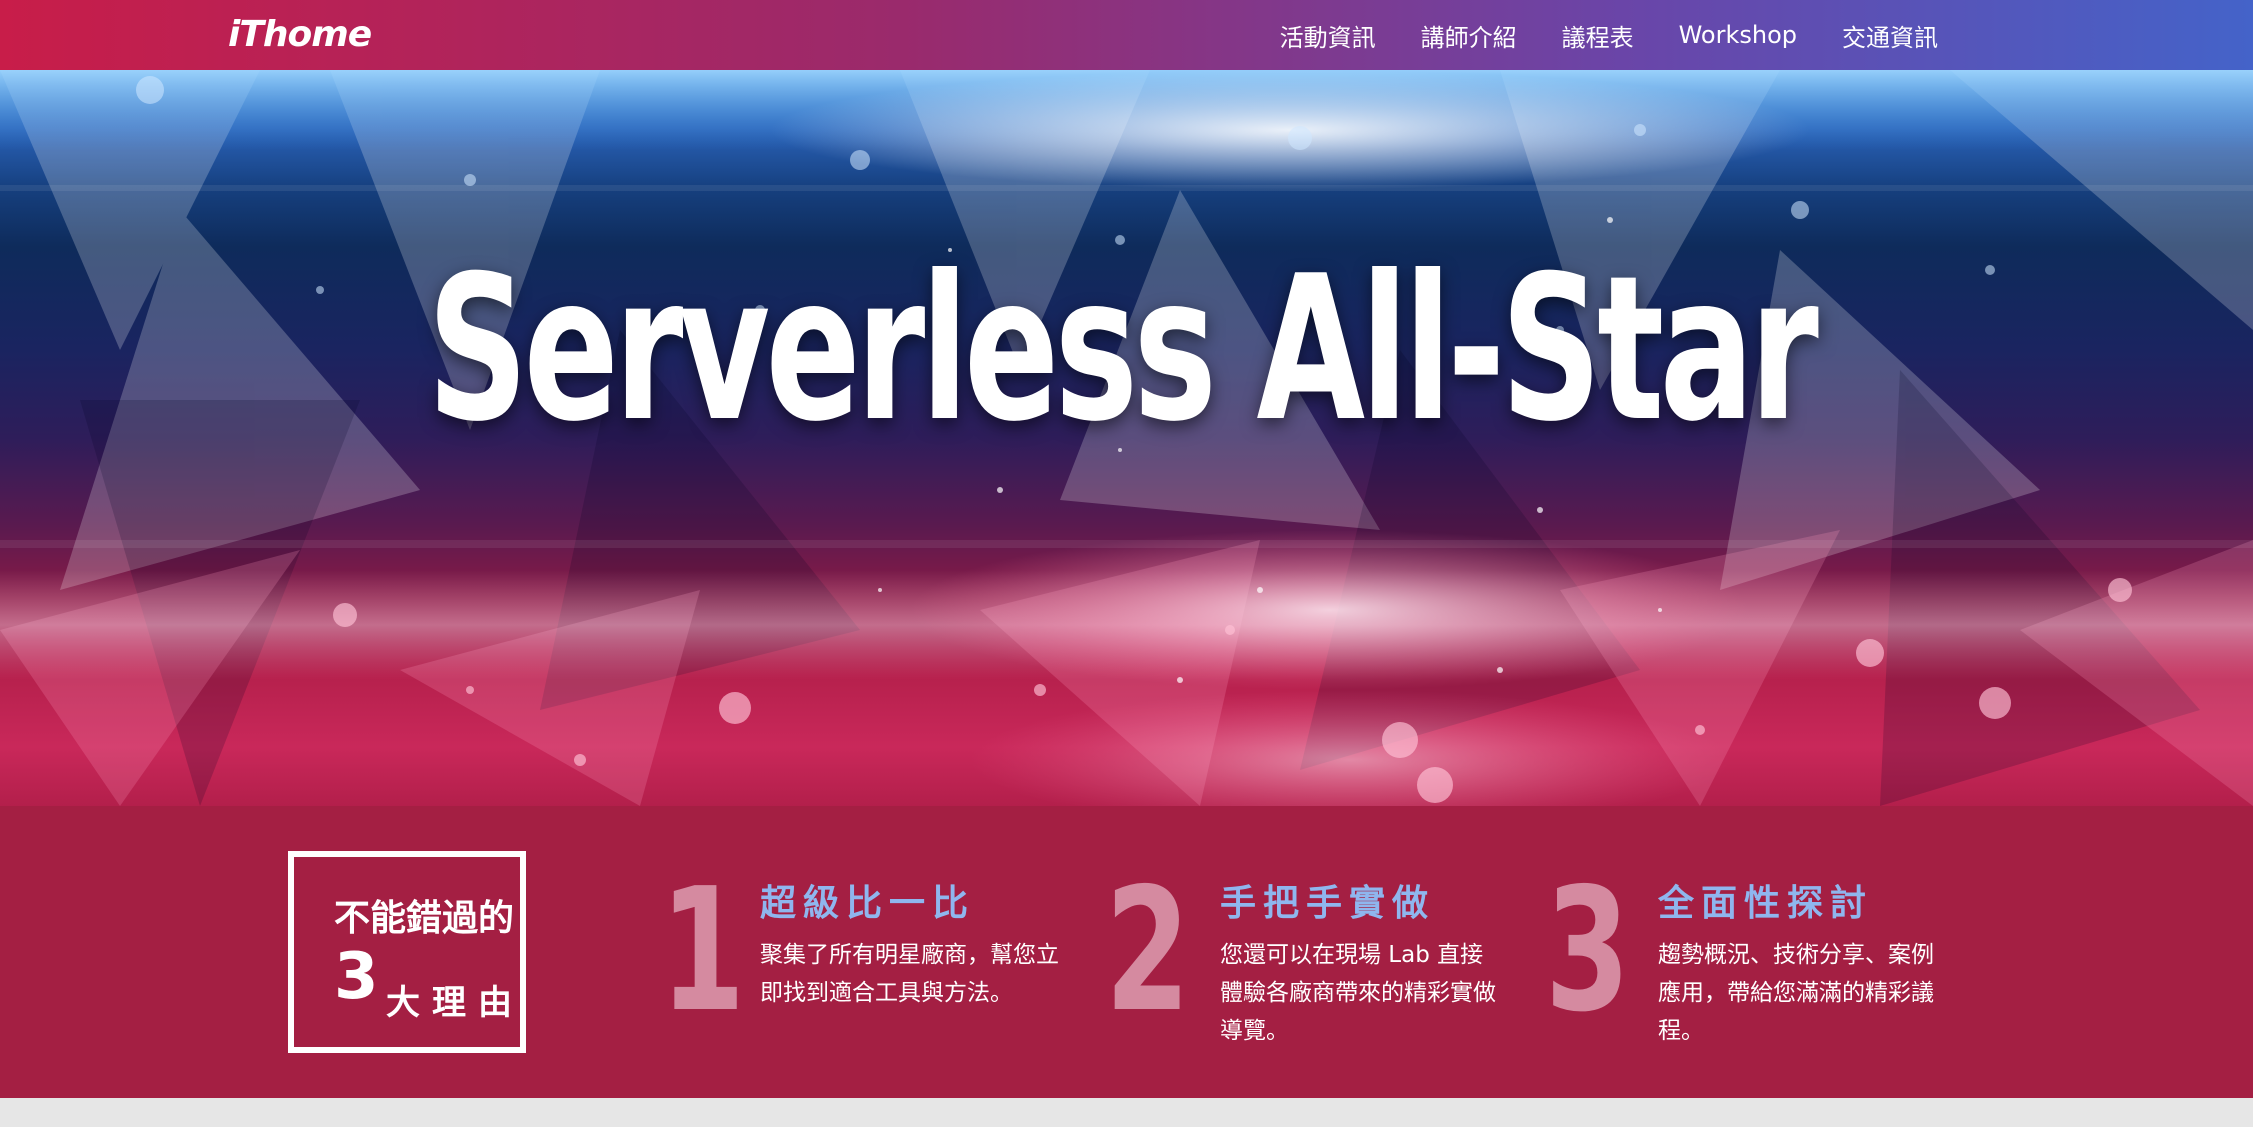 This screenshot has height=1127, width=2253. What do you see at coordinates (1148, 951) in the screenshot?
I see `reason-number: 2` at bounding box center [1148, 951].